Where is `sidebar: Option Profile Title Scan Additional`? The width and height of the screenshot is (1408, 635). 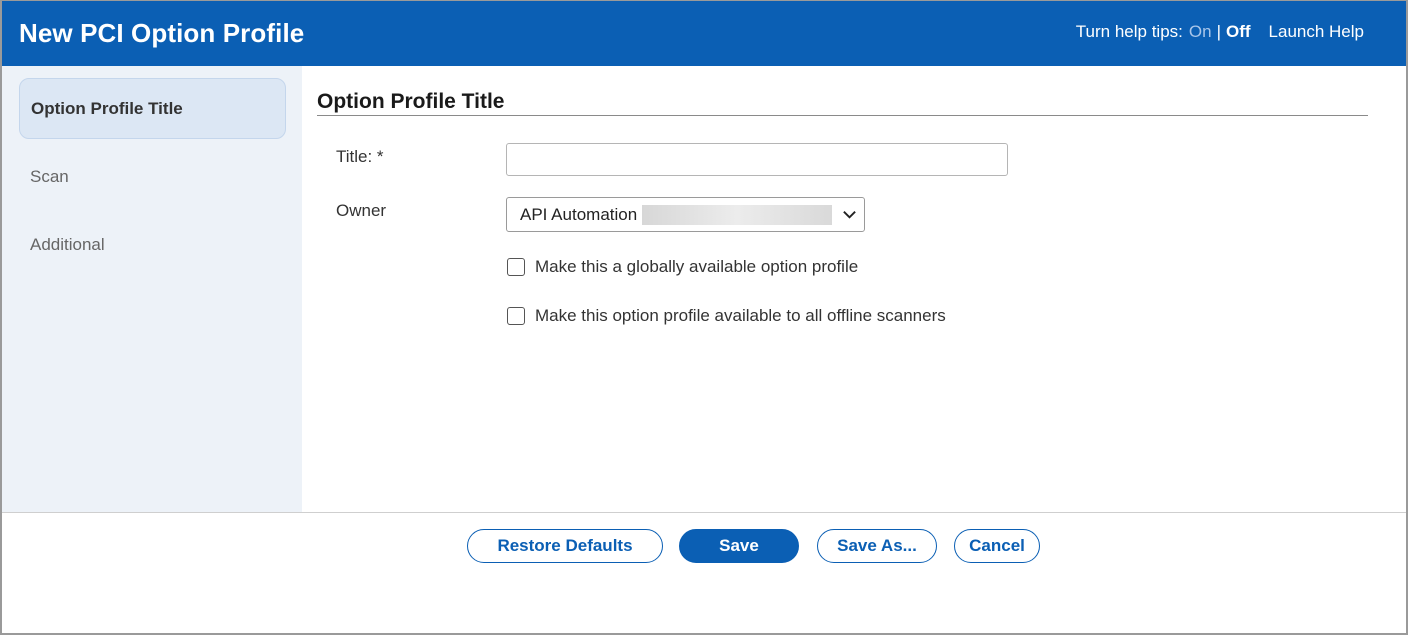 sidebar: Option Profile Title Scan Additional is located at coordinates (152, 289).